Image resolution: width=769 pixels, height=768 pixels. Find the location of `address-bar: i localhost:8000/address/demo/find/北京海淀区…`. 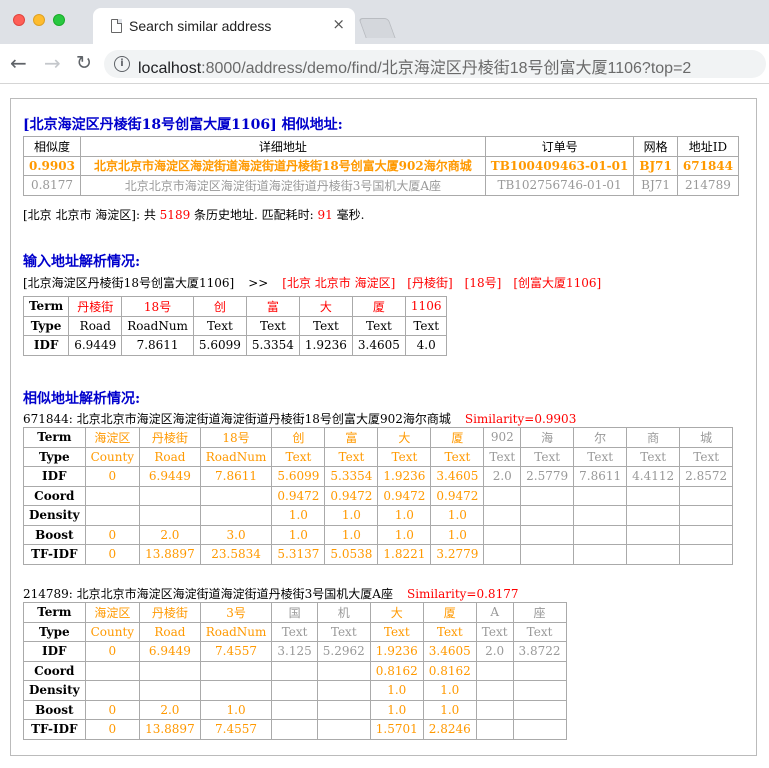

address-bar: i localhost:8000/address/demo/find/北京海淀区… is located at coordinates (435, 64).